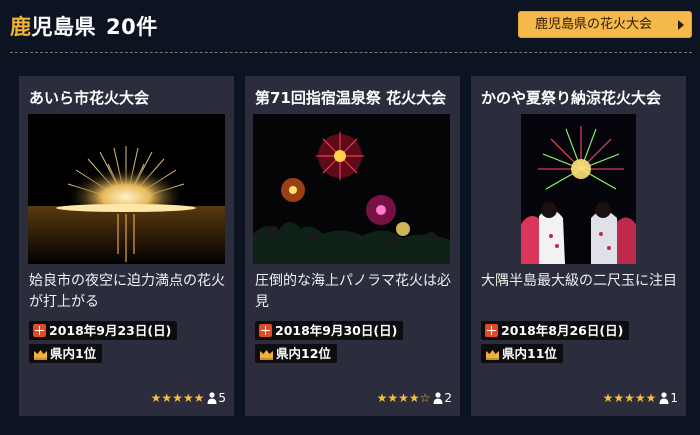  I want to click on fireworks-crowd-photo, so click(351, 189).